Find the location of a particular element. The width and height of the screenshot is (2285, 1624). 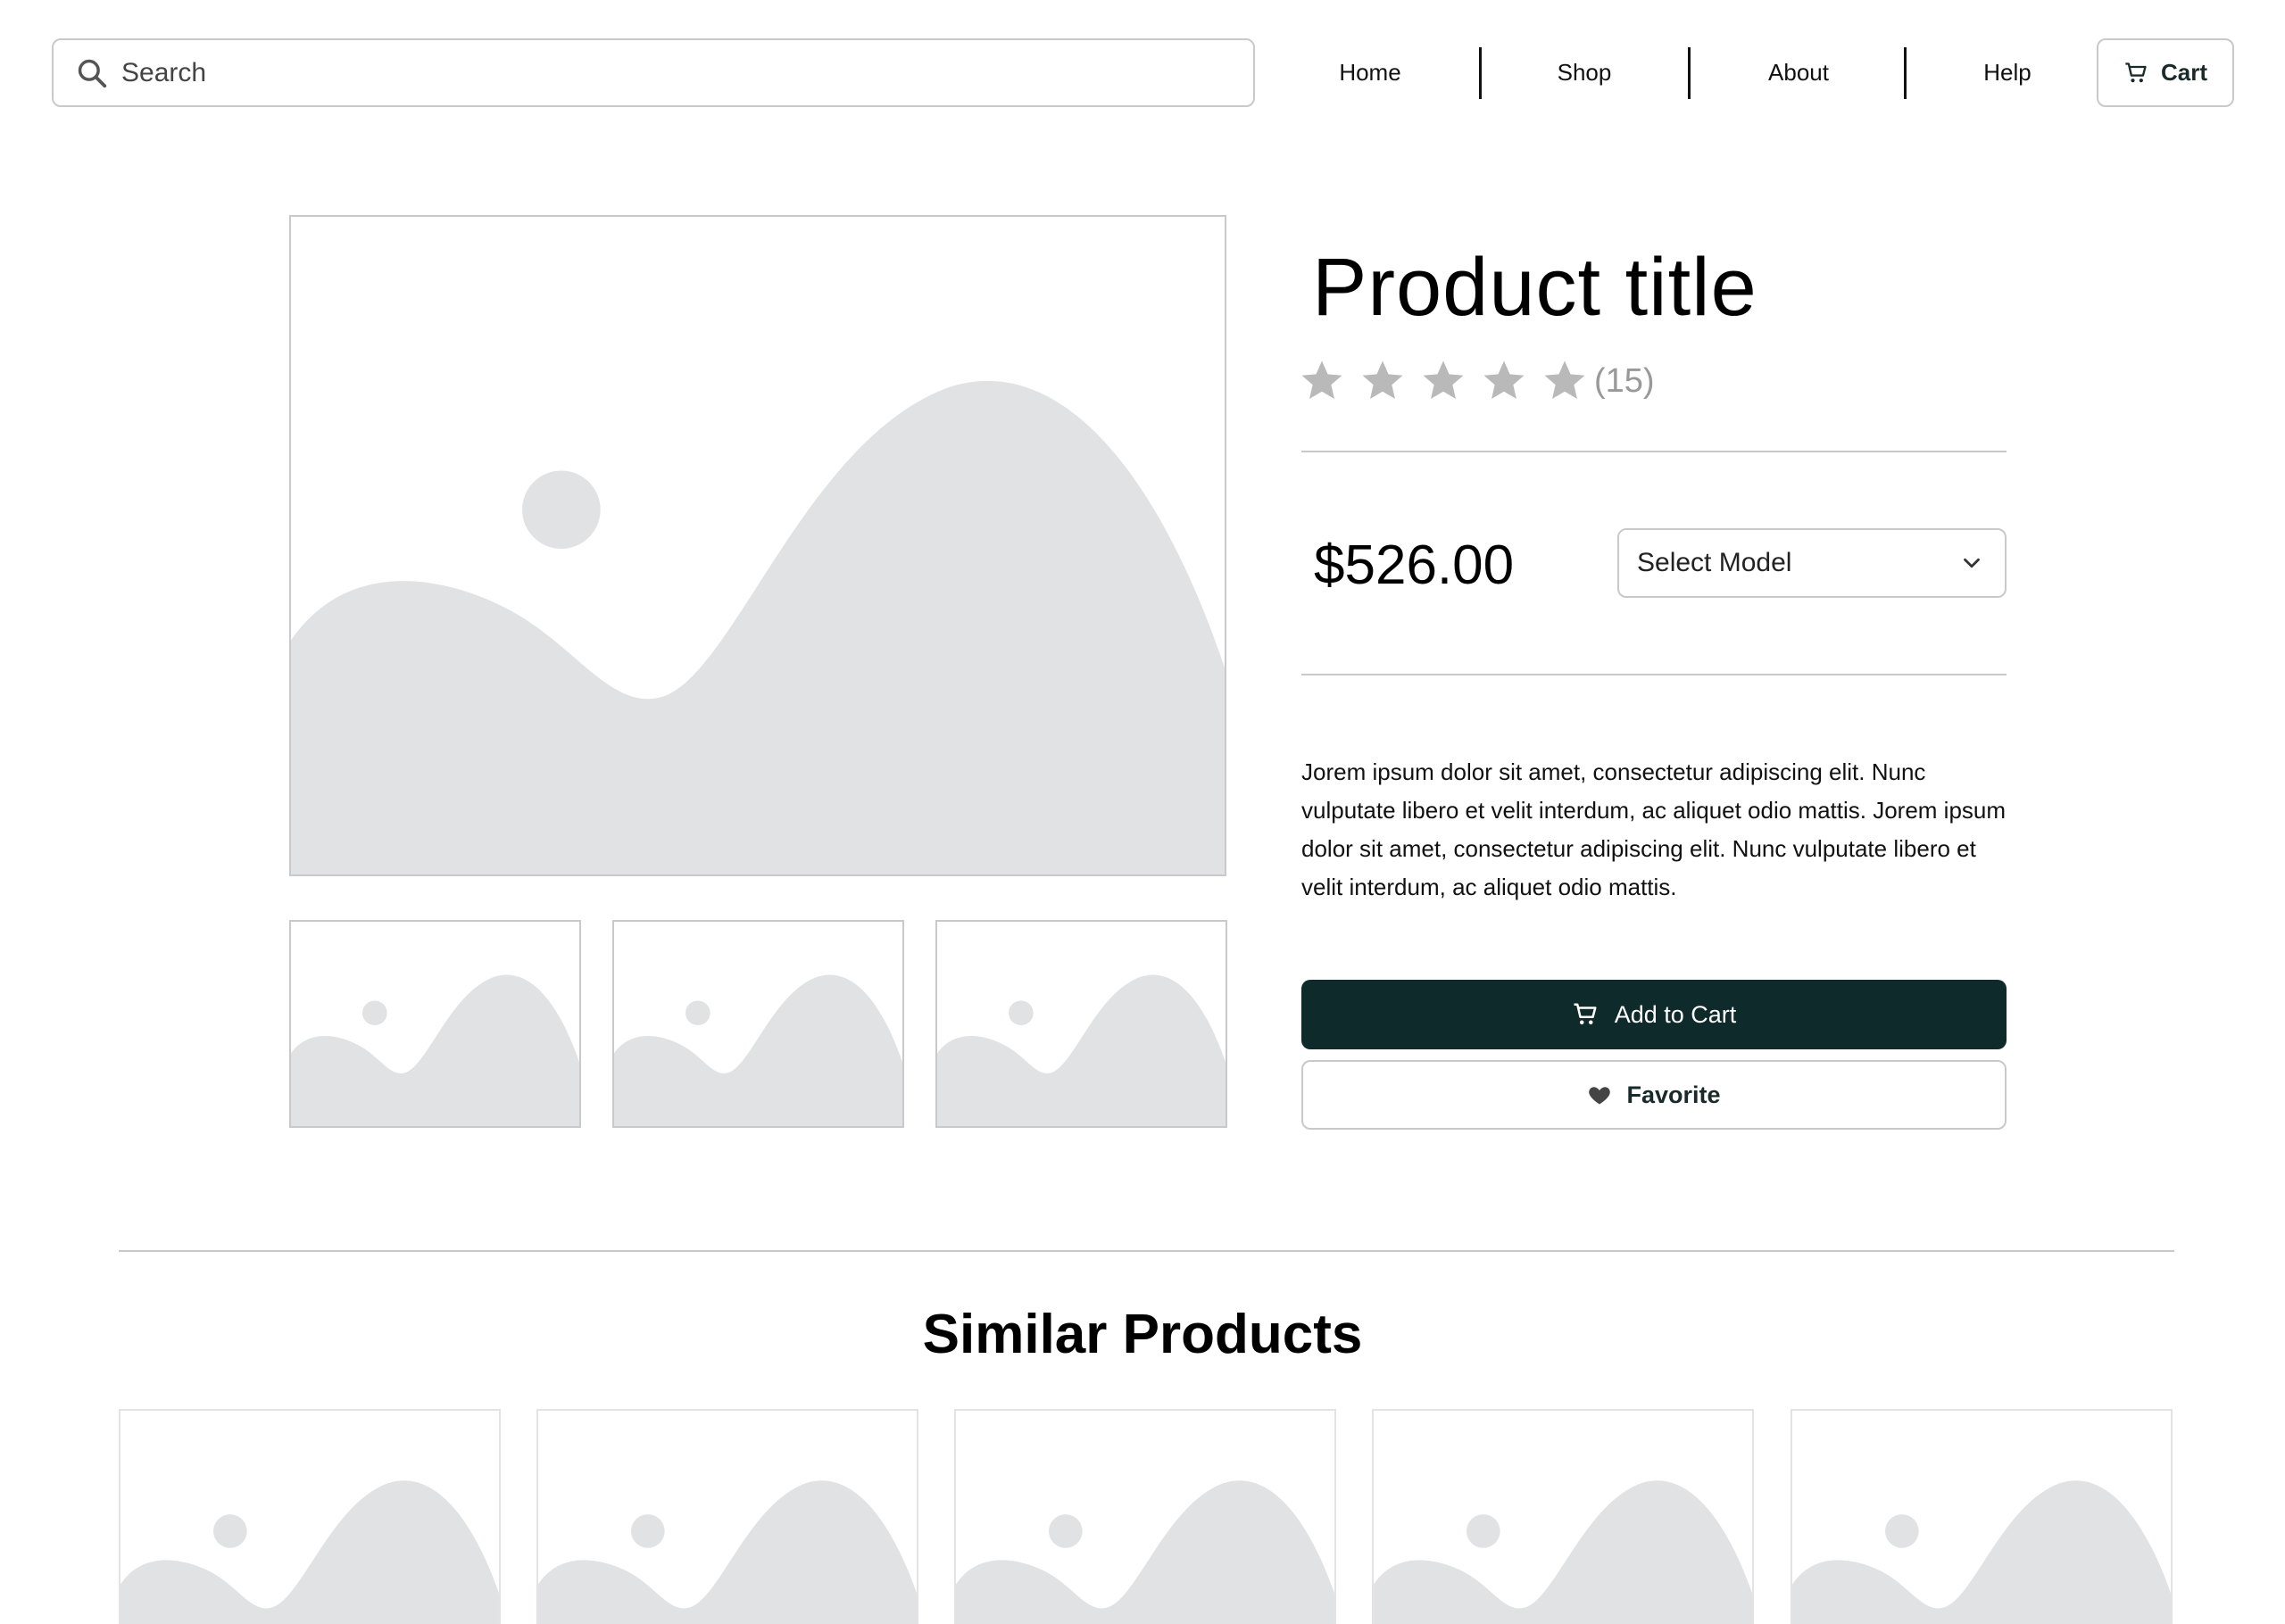

star-rating: (15) is located at coordinates (1476, 381).